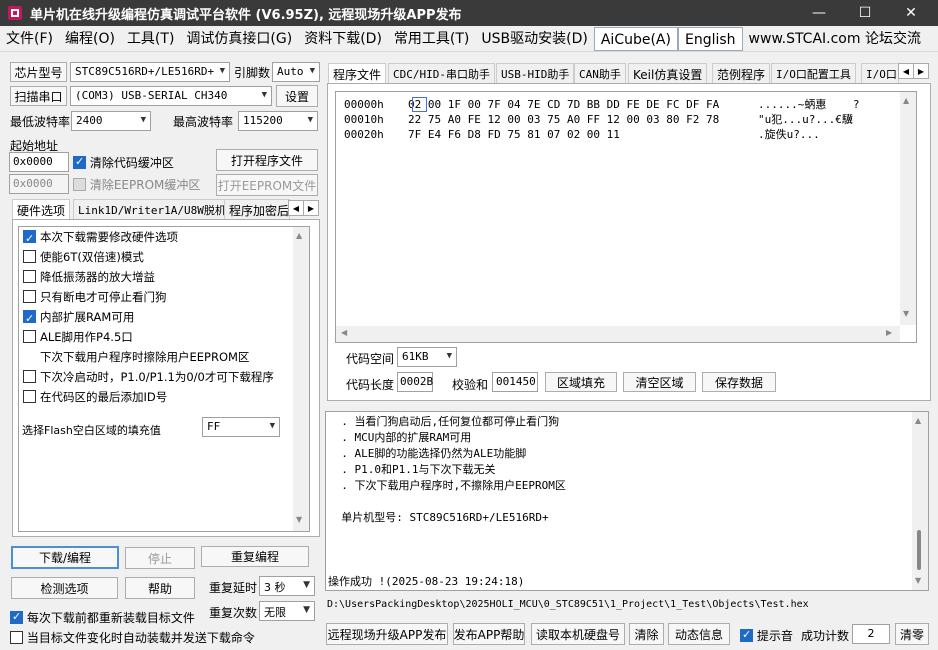 This screenshot has height=650, width=938. Describe the element at coordinates (710, 38) in the screenshot. I see `menu-english: English` at that location.